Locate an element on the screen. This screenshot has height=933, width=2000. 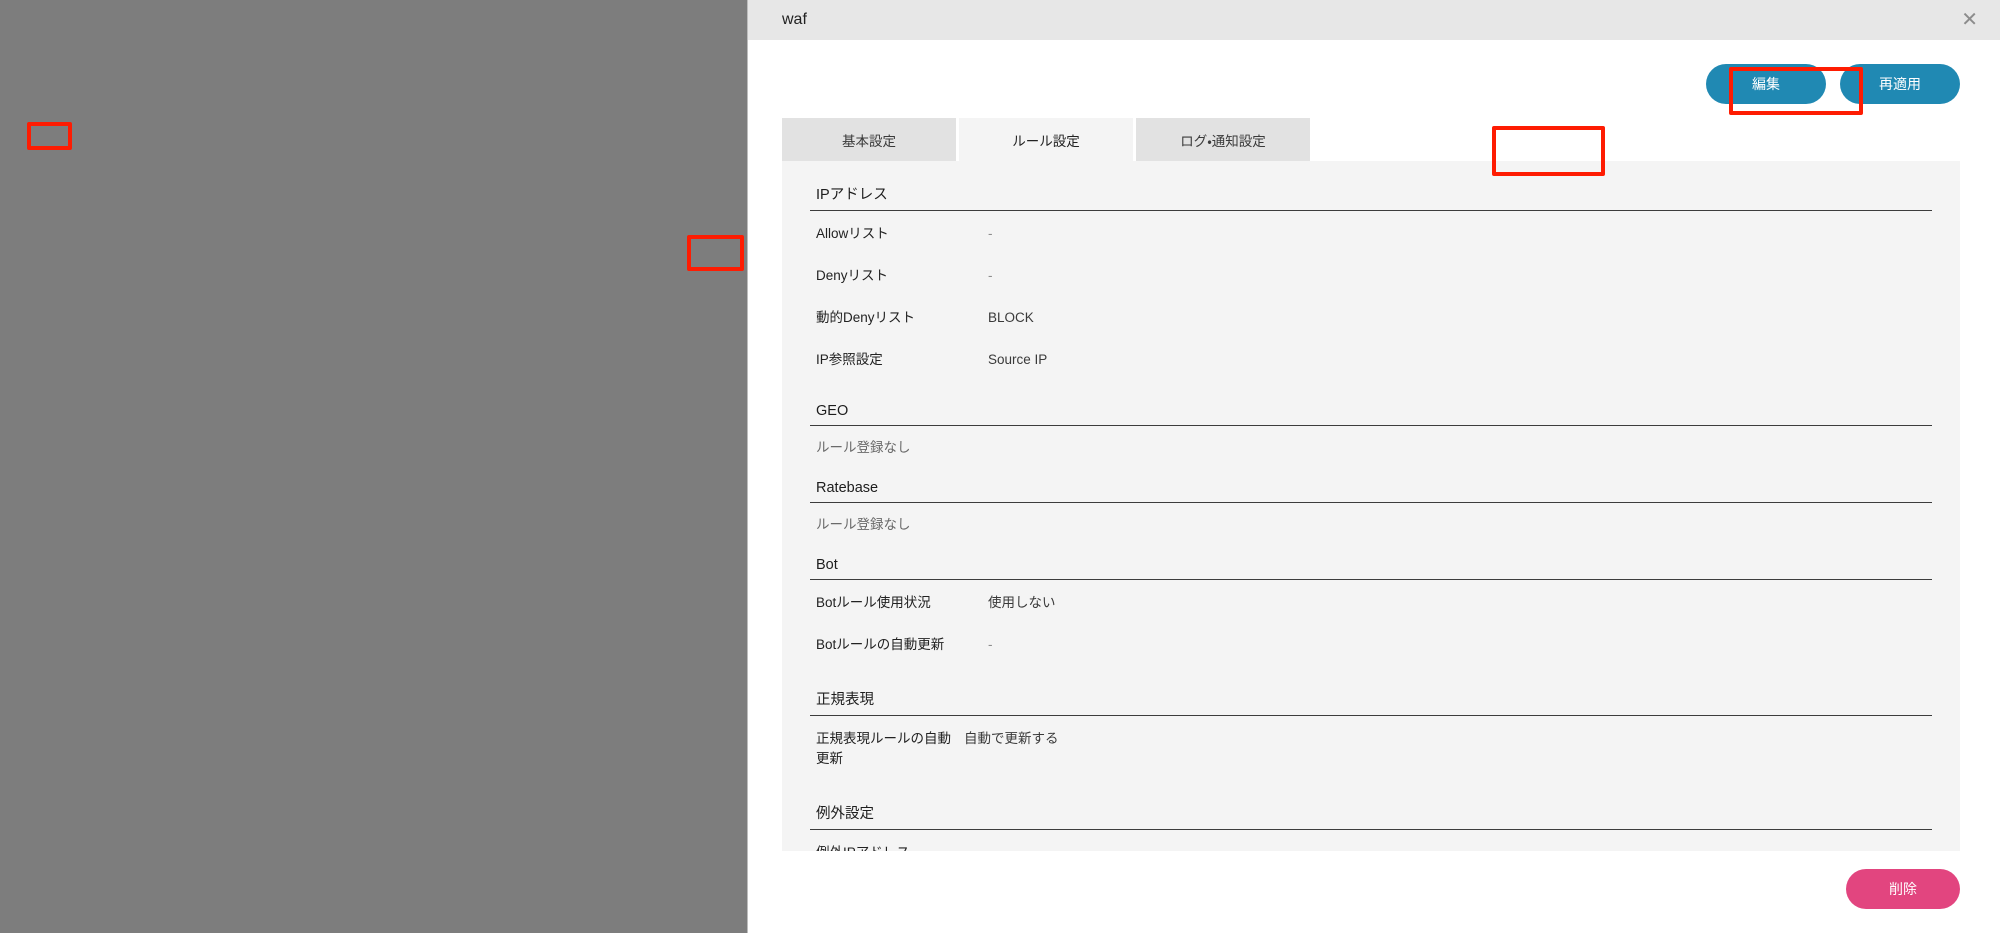
field-label: IP参照設定 is located at coordinates (849, 359).